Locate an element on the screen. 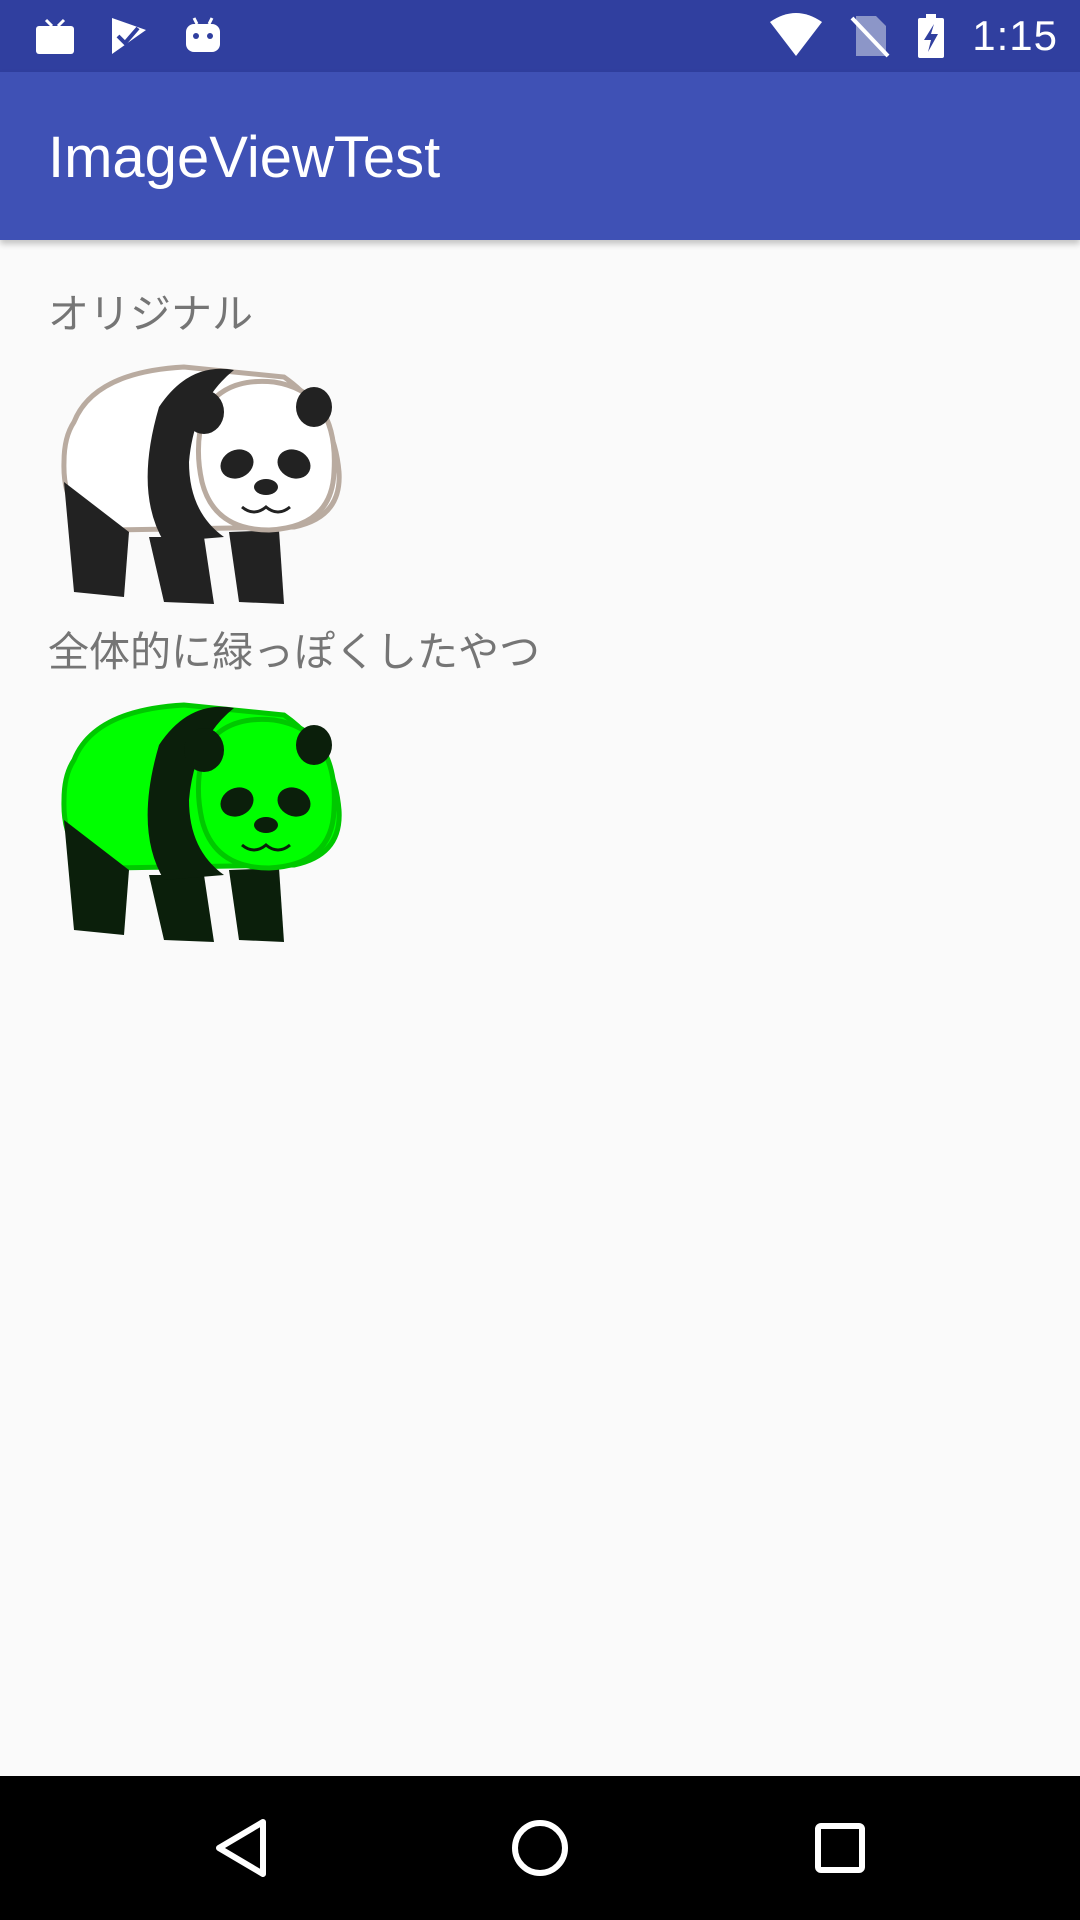 The image size is (1080, 1920). notification-icons is located at coordinates (129, 36).